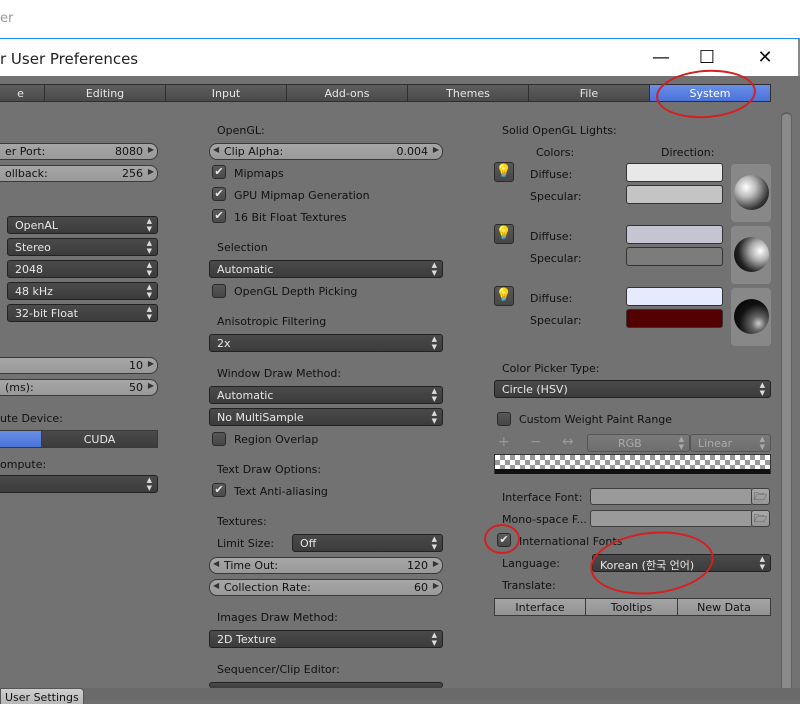  Describe the element at coordinates (631, 607) in the screenshot. I see `translate-tooltips-button: Tooltips` at that location.